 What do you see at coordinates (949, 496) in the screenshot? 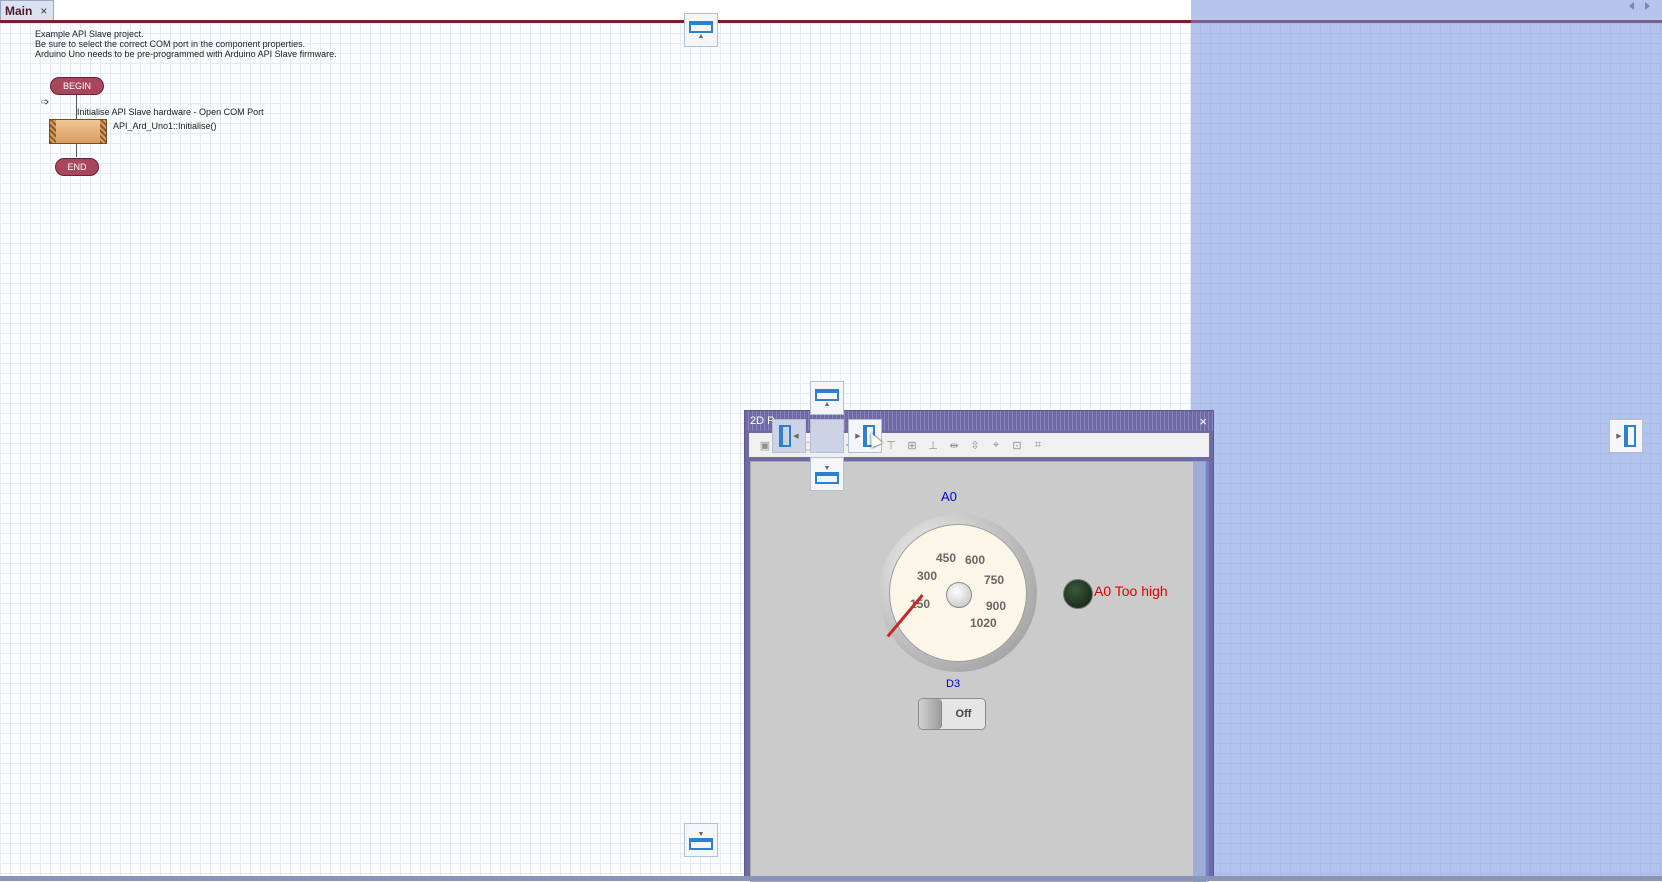
I see `gauge-label: A0` at bounding box center [949, 496].